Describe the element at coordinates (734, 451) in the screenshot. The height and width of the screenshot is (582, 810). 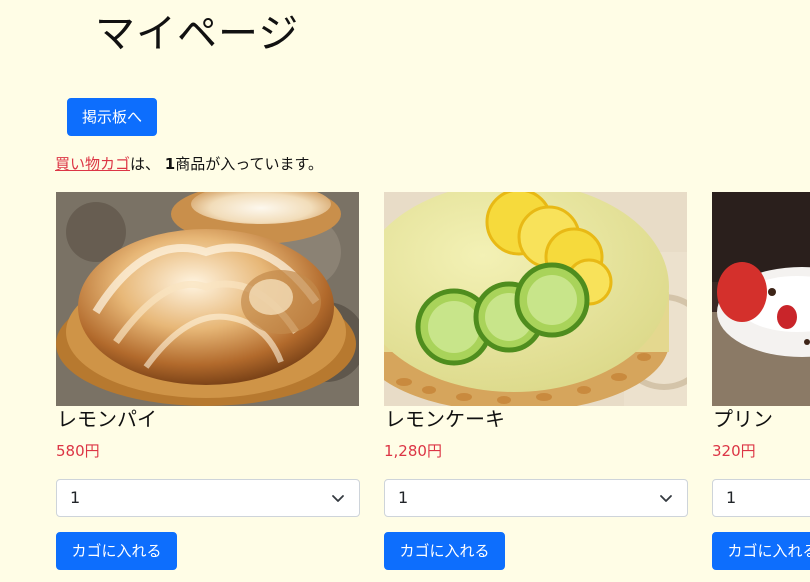
I see `product-price: 320円` at that location.